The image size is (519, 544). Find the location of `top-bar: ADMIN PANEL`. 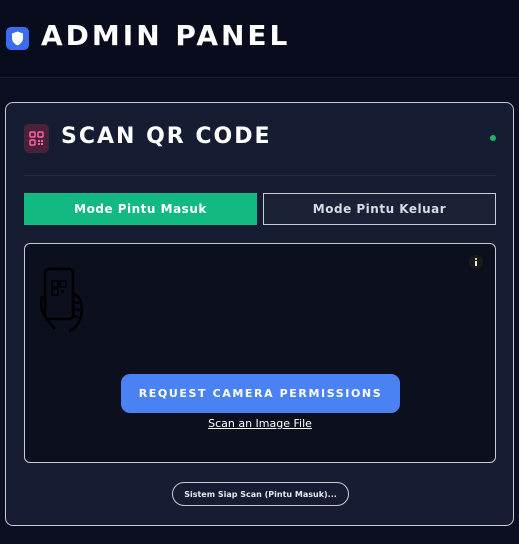

top-bar: ADMIN PANEL is located at coordinates (259, 39).